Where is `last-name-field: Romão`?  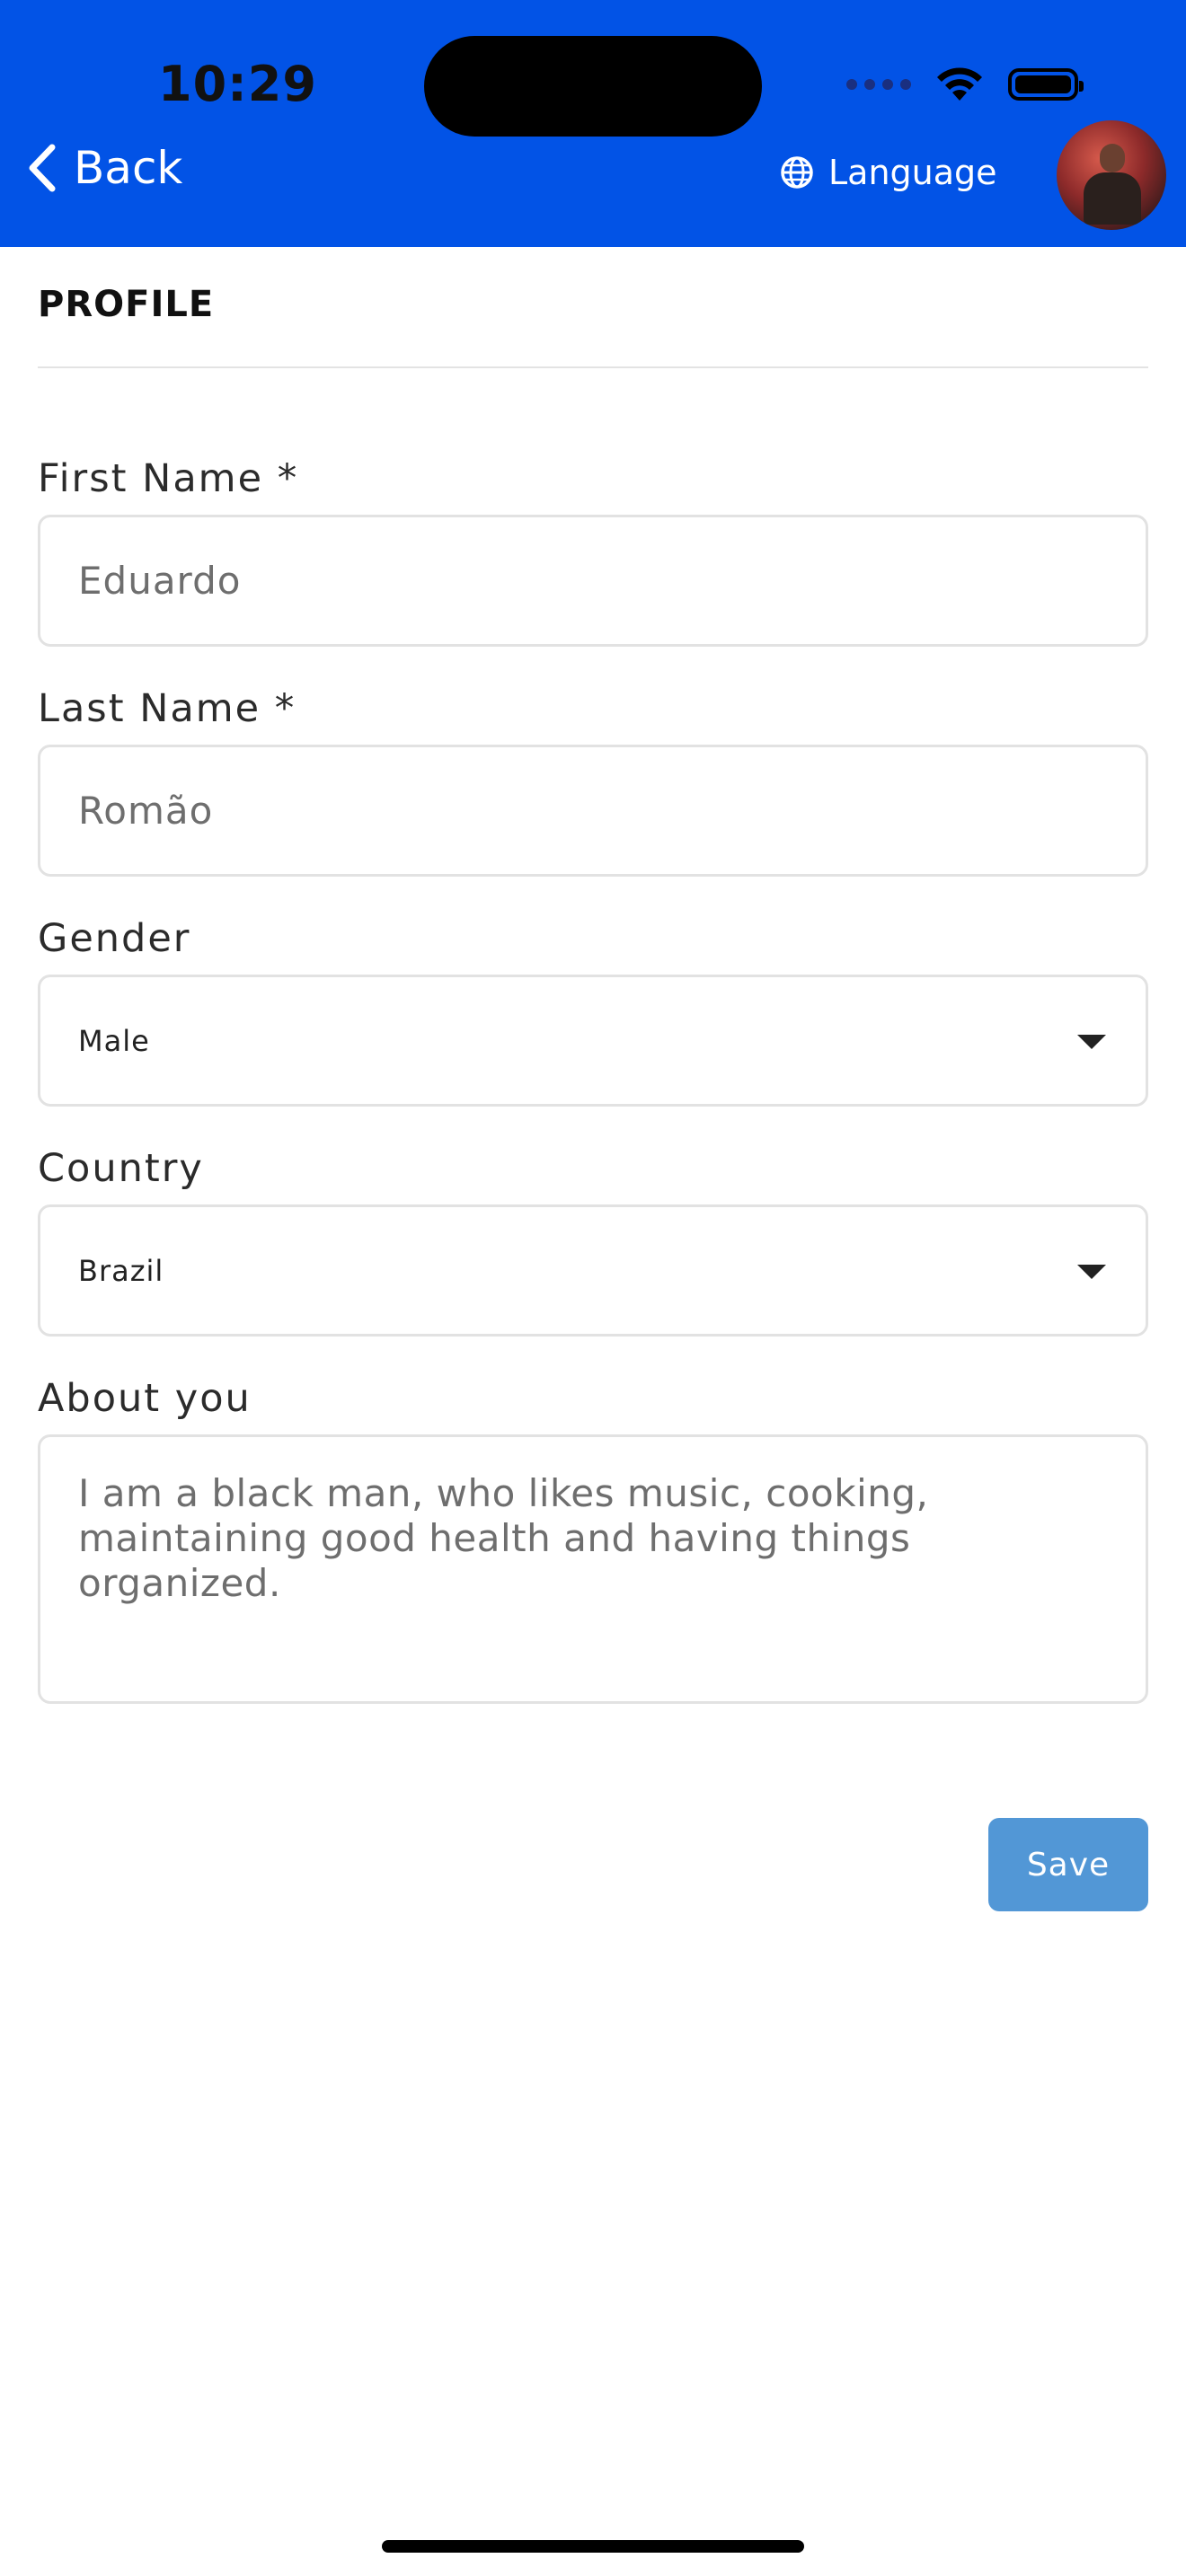 last-name-field: Romão is located at coordinates (593, 811).